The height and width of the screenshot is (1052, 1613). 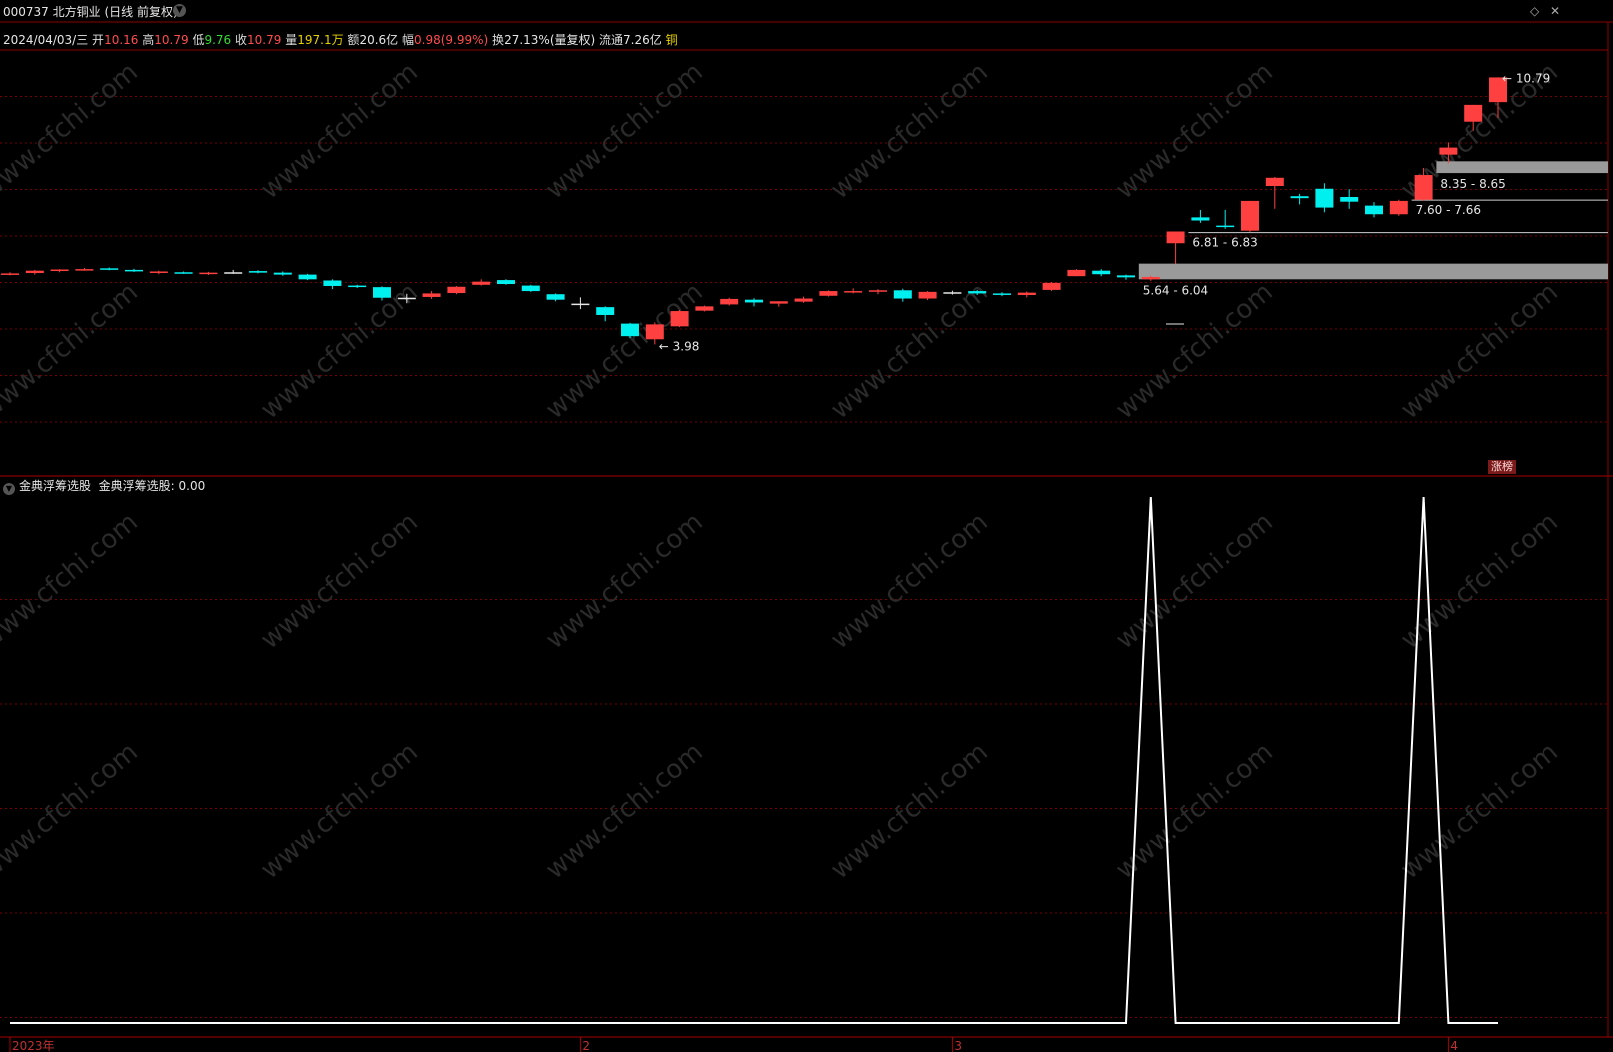 I want to click on xaxis-label: 2023年, so click(x=33, y=1045).